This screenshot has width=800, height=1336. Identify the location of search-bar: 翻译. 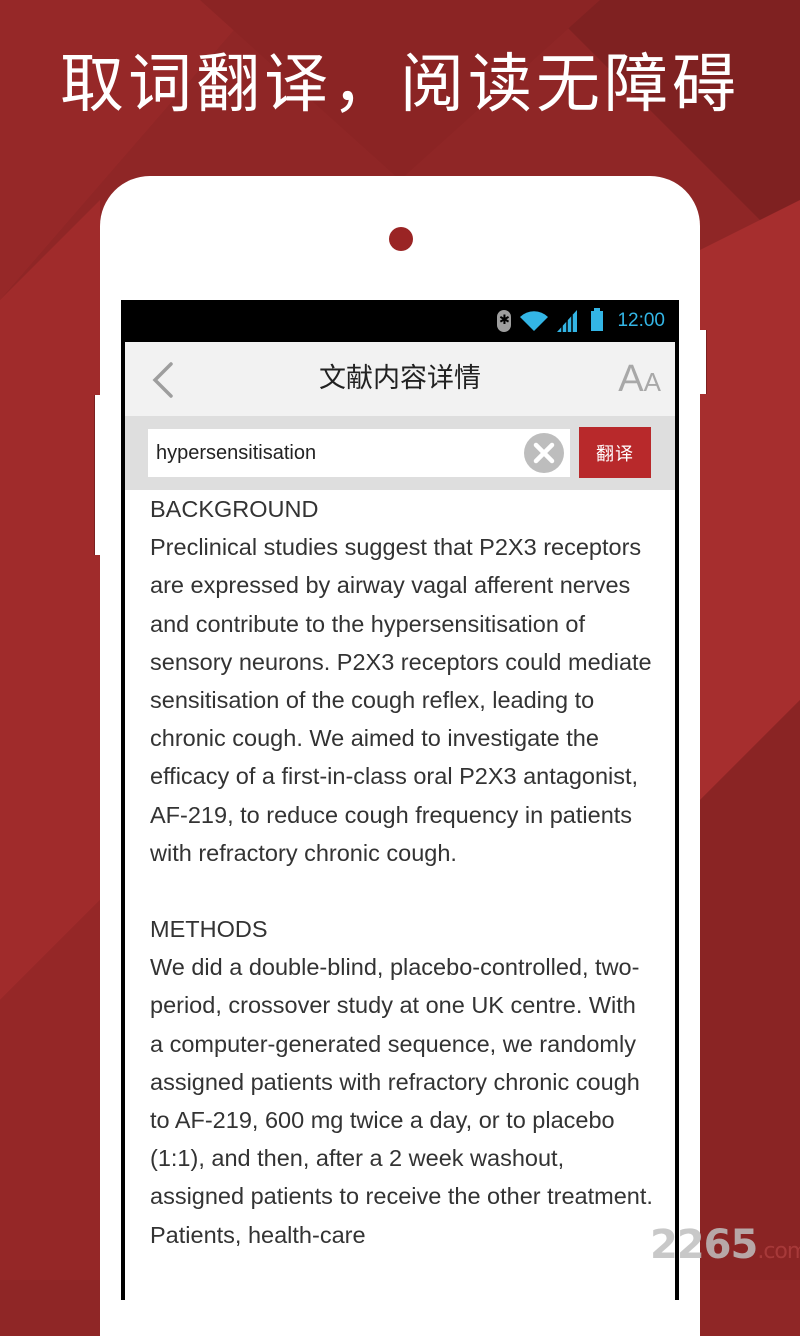
(400, 453).